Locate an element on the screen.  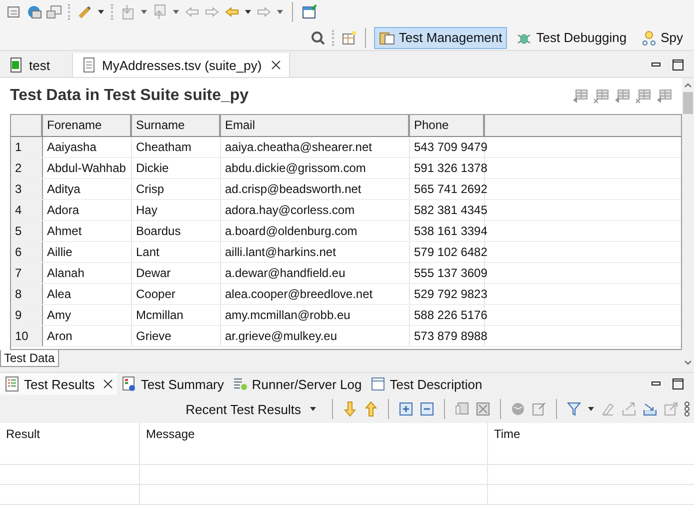
delete-row-icon is located at coordinates (601, 96).